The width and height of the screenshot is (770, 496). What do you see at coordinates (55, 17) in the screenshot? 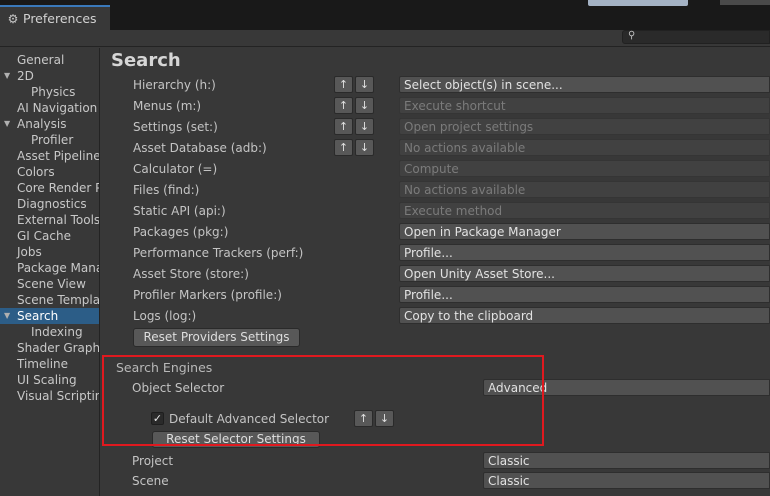
I see `preferences-tab: ⚙ Preferences` at bounding box center [55, 17].